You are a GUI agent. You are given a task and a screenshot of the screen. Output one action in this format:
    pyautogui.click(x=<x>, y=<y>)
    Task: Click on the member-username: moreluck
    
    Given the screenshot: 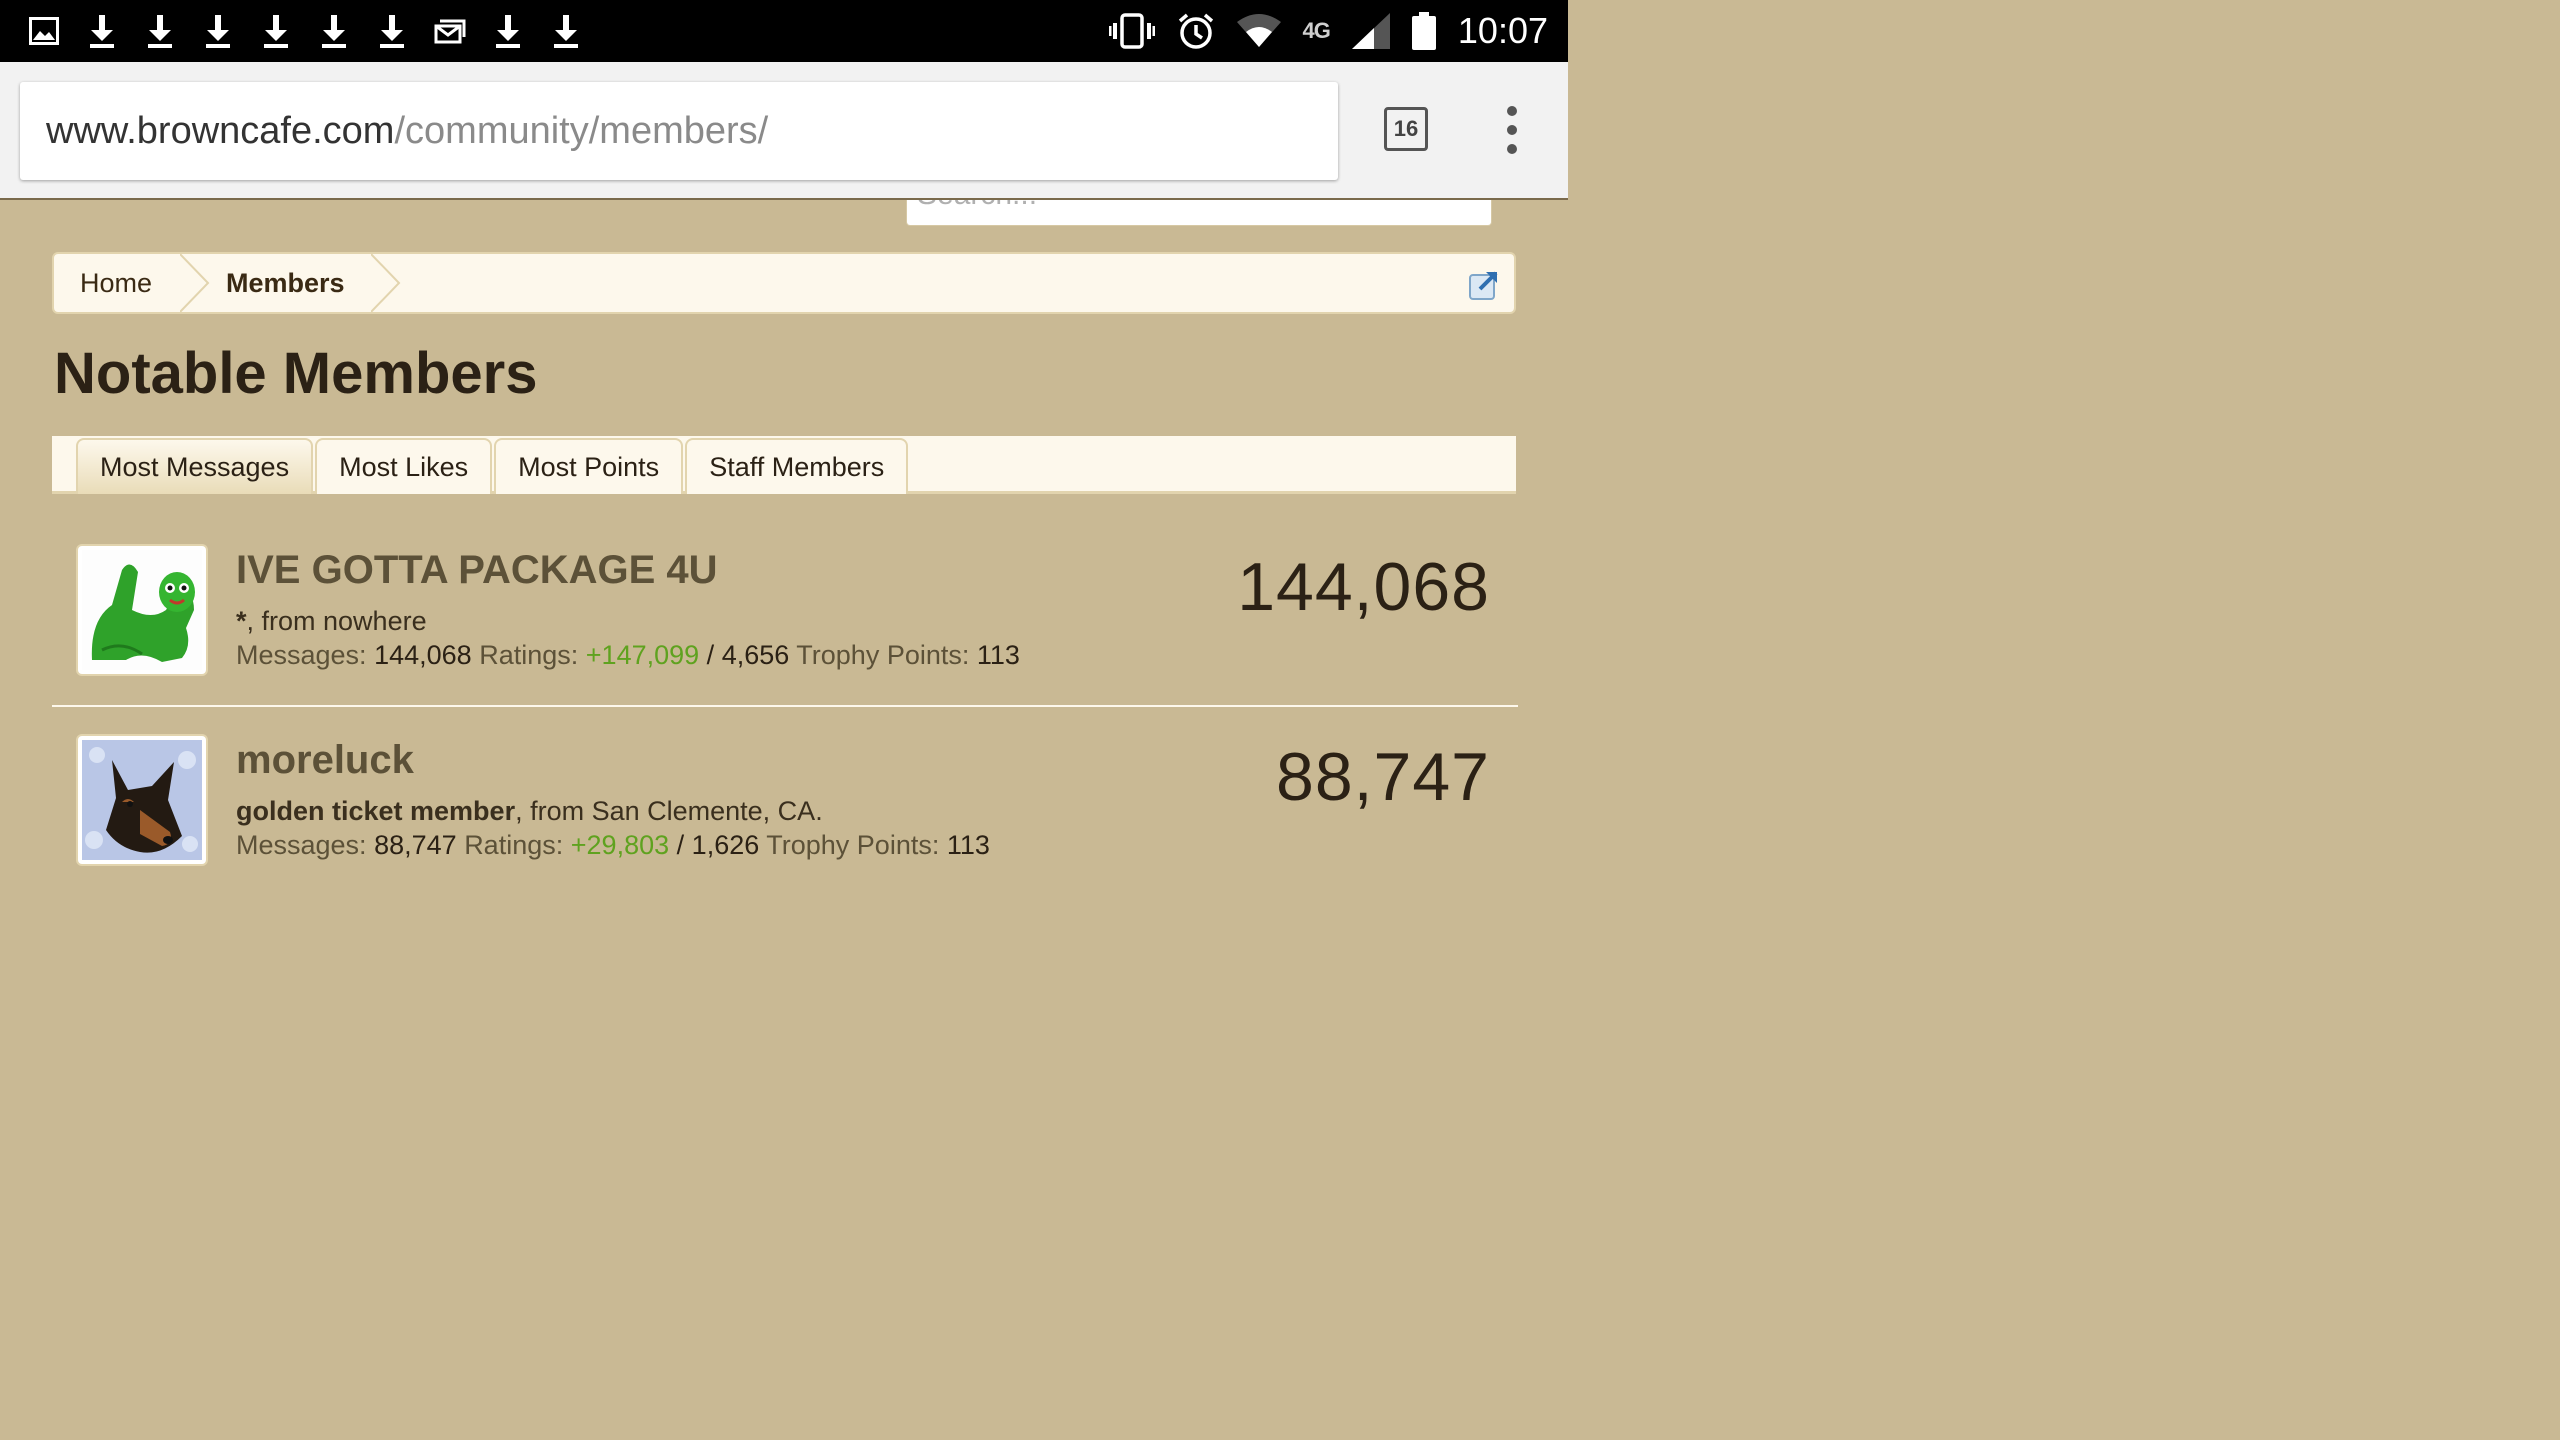 What is the action you would take?
    pyautogui.click(x=325, y=760)
    